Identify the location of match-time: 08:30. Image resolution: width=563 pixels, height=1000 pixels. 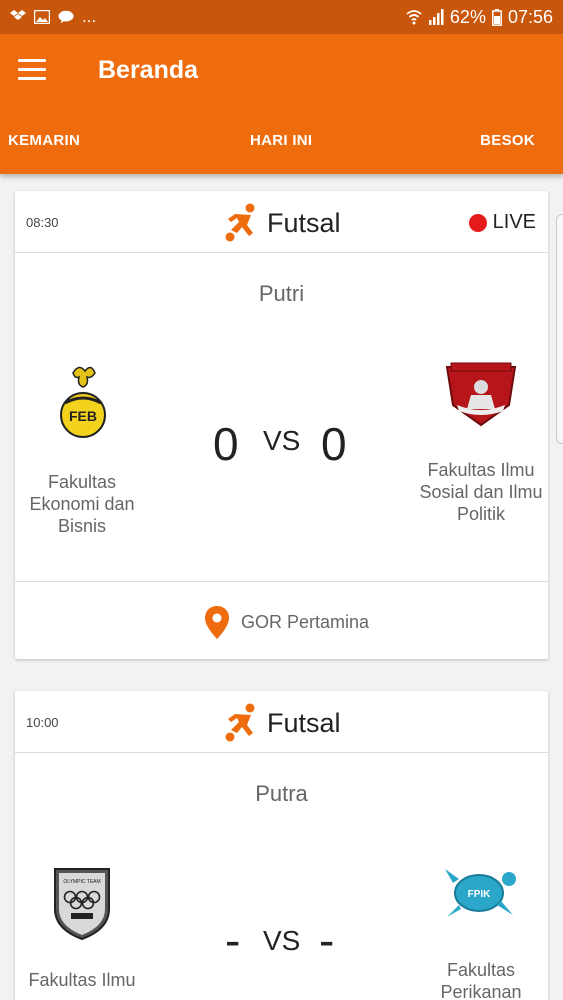
(42, 222).